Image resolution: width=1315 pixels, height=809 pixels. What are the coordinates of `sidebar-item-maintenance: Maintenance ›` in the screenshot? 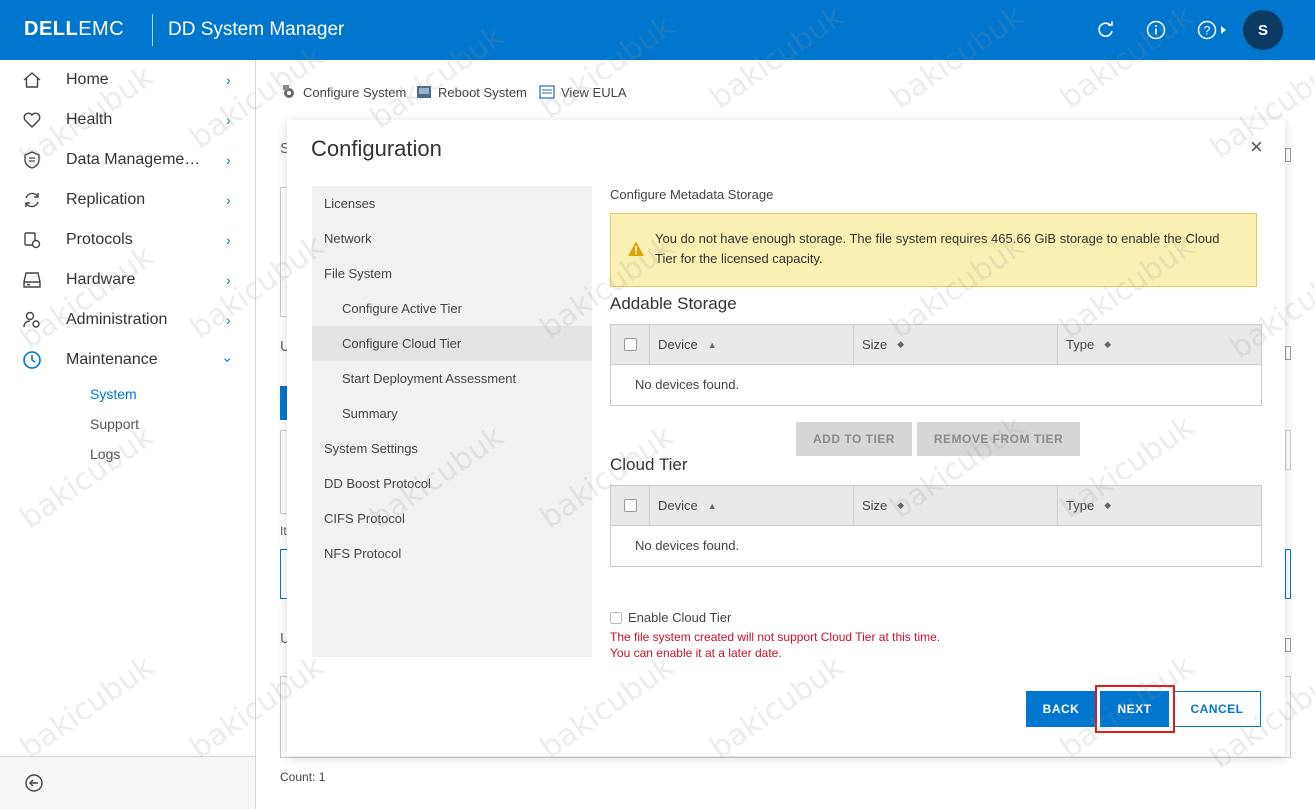 It's located at (127, 360).